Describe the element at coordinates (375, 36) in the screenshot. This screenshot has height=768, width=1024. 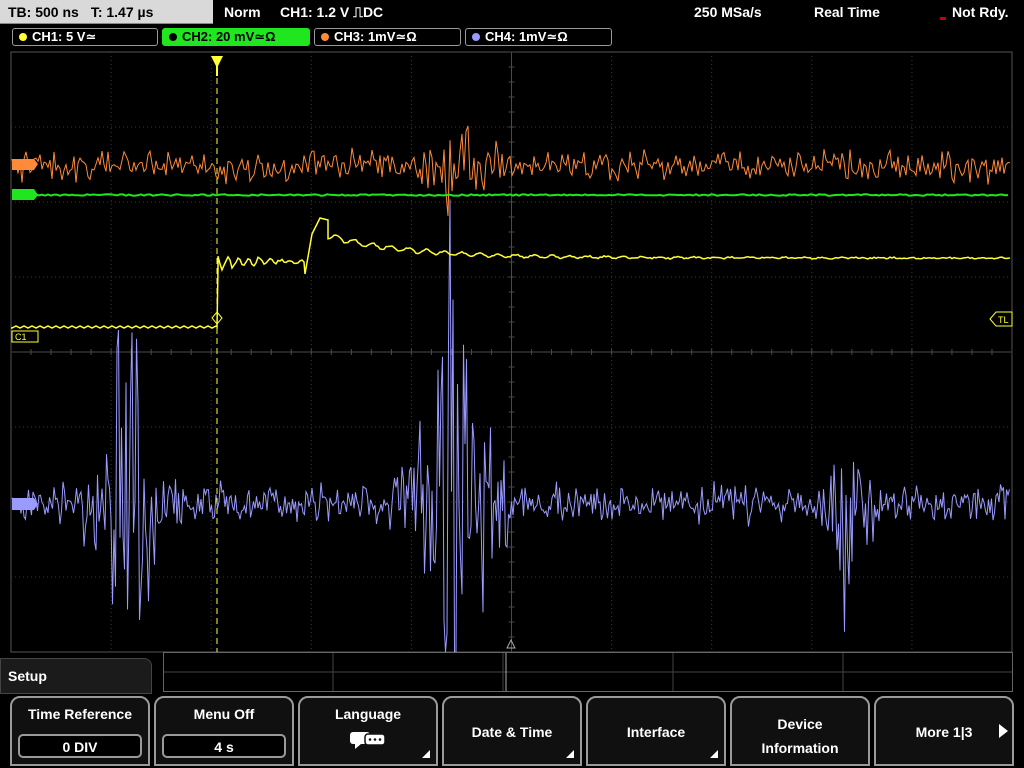
I see `ch3-label: CH3: 1mV≃Ω` at that location.